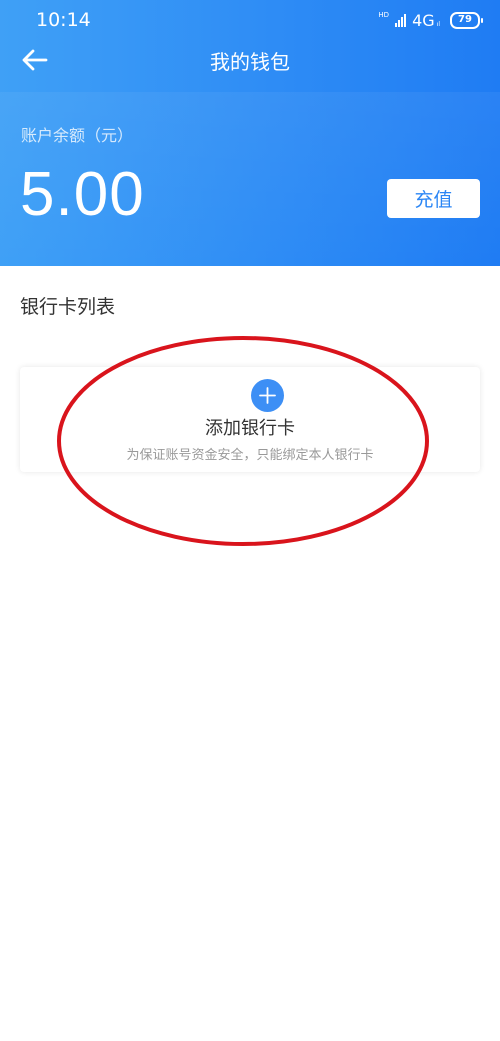 This screenshot has width=500, height=1041. Describe the element at coordinates (250, 428) in the screenshot. I see `add-bank-card-title: 添加银行卡` at that location.